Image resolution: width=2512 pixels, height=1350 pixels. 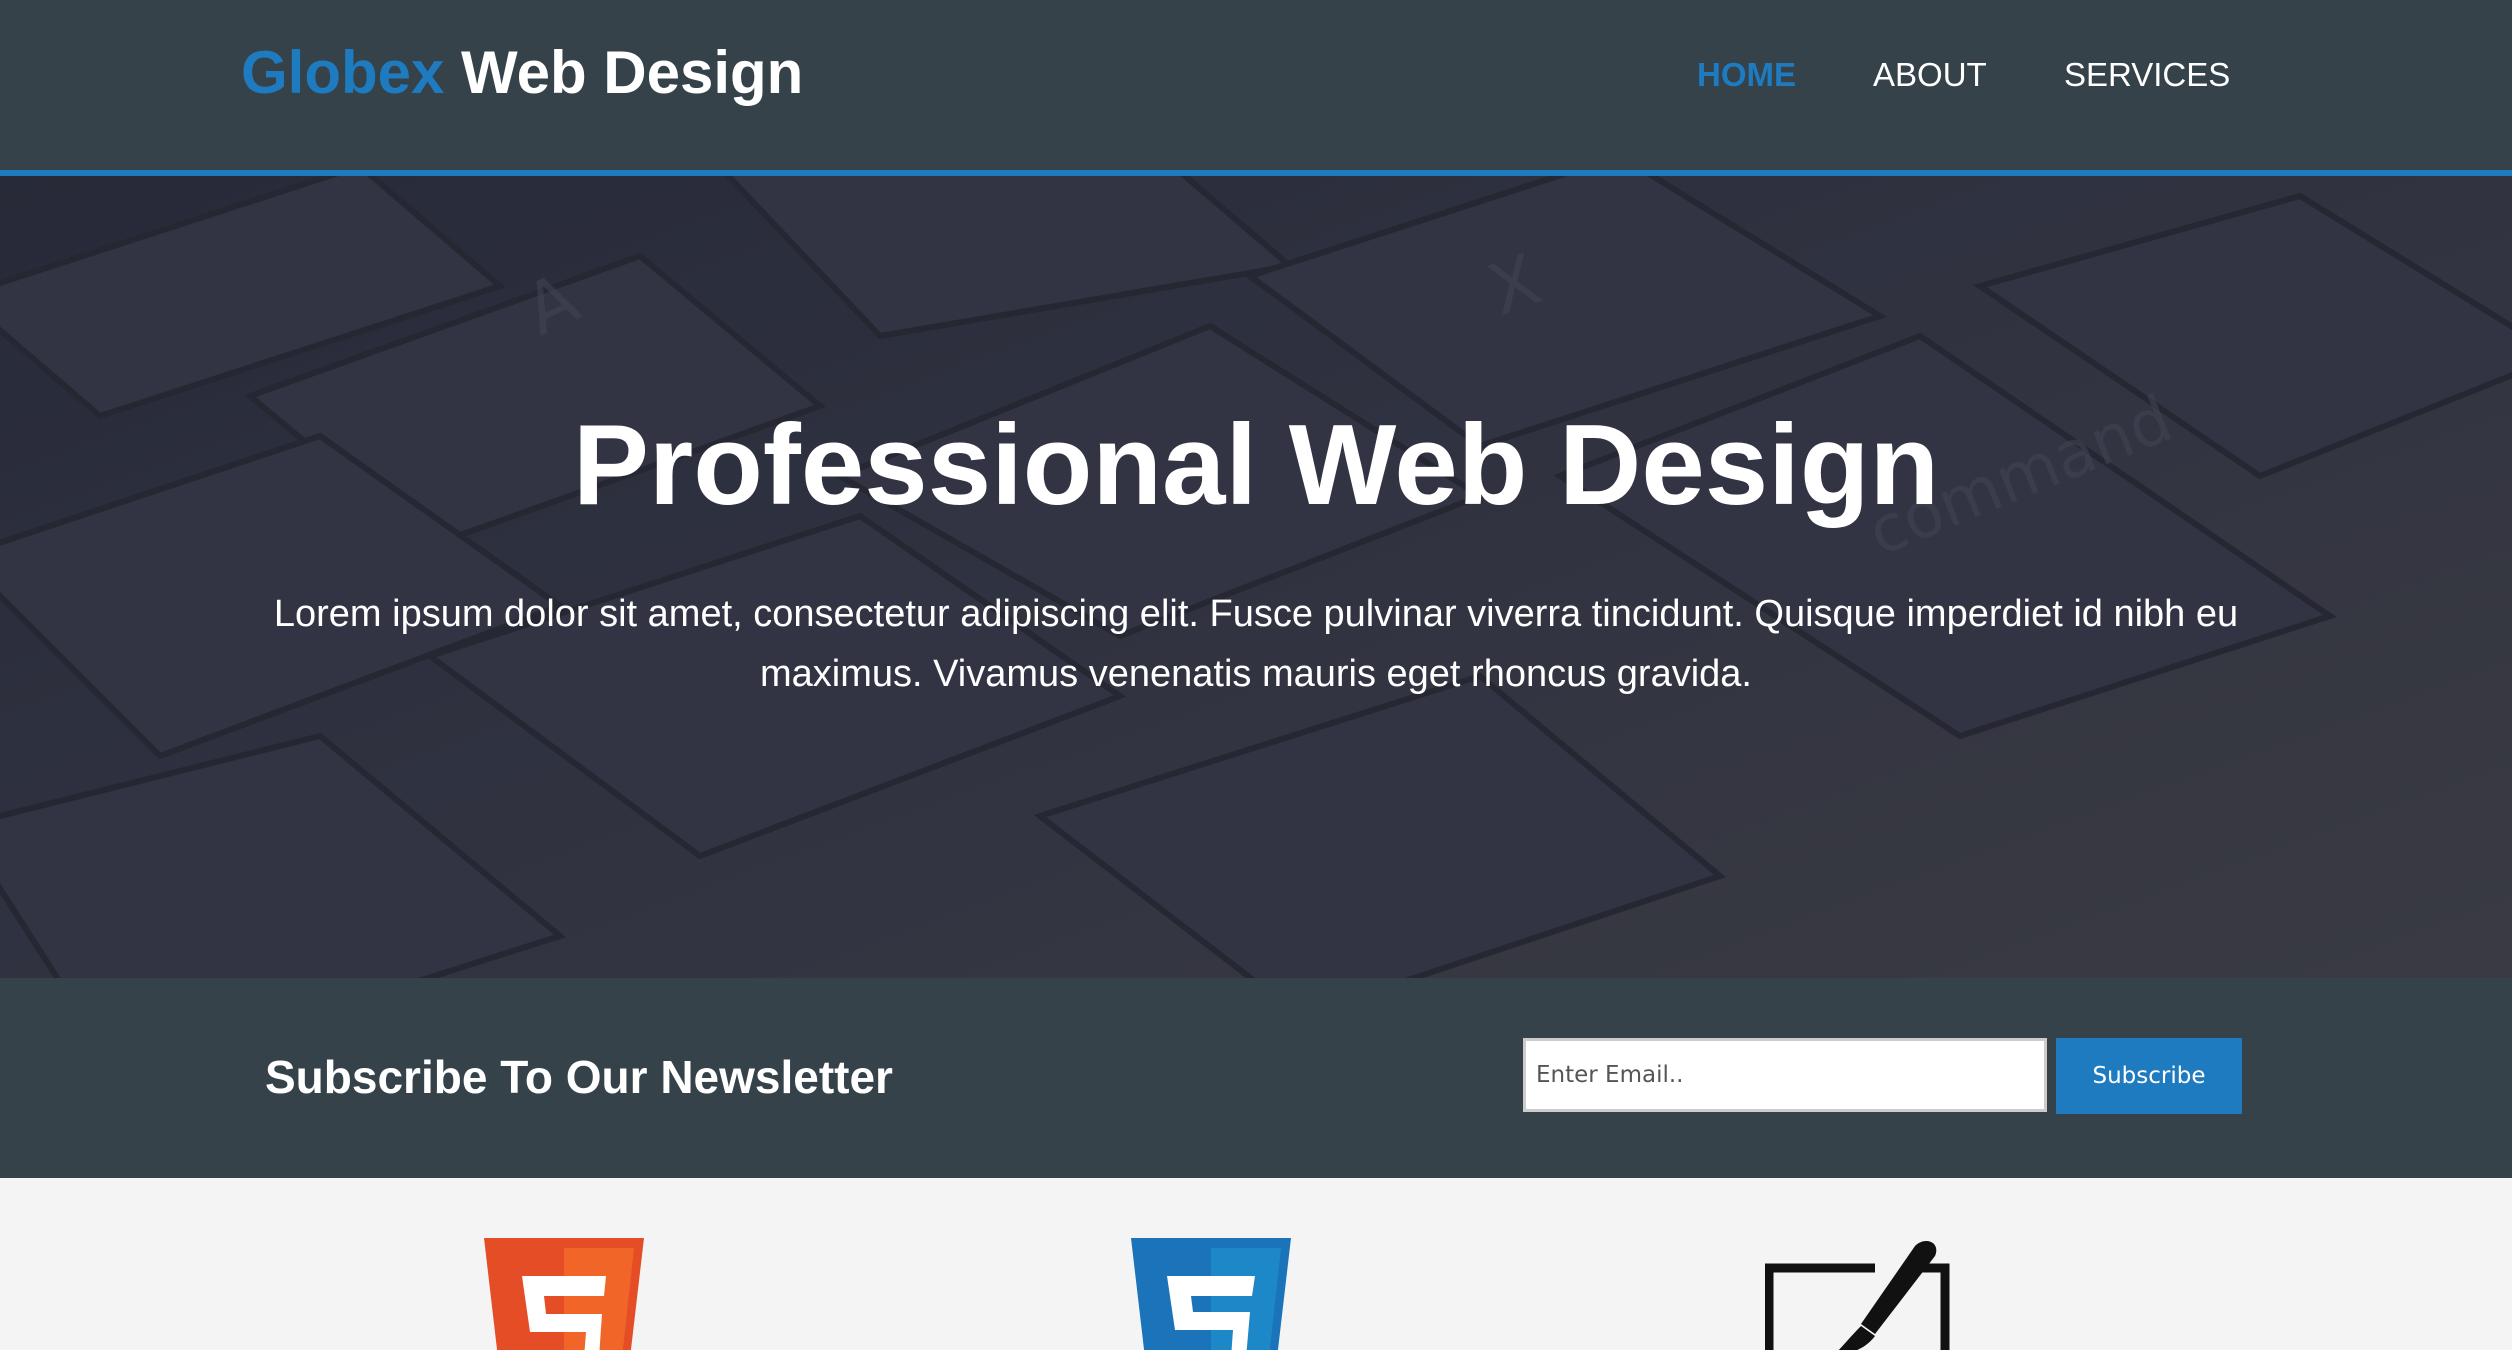 I want to click on hero-title: Professional Web Design, so click(x=1256, y=465).